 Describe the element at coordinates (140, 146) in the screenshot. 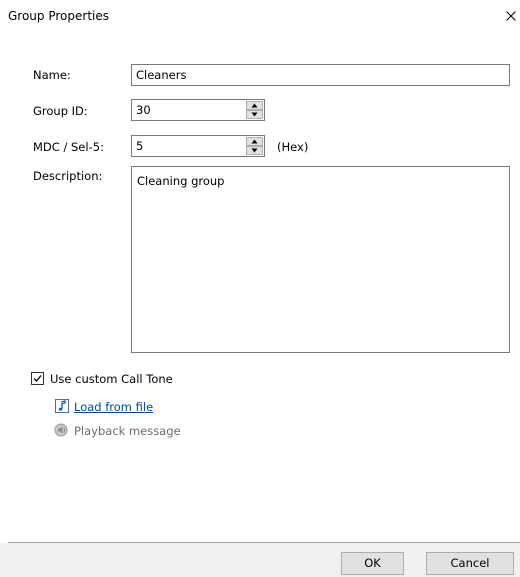

I see `mdc-value: 5` at that location.